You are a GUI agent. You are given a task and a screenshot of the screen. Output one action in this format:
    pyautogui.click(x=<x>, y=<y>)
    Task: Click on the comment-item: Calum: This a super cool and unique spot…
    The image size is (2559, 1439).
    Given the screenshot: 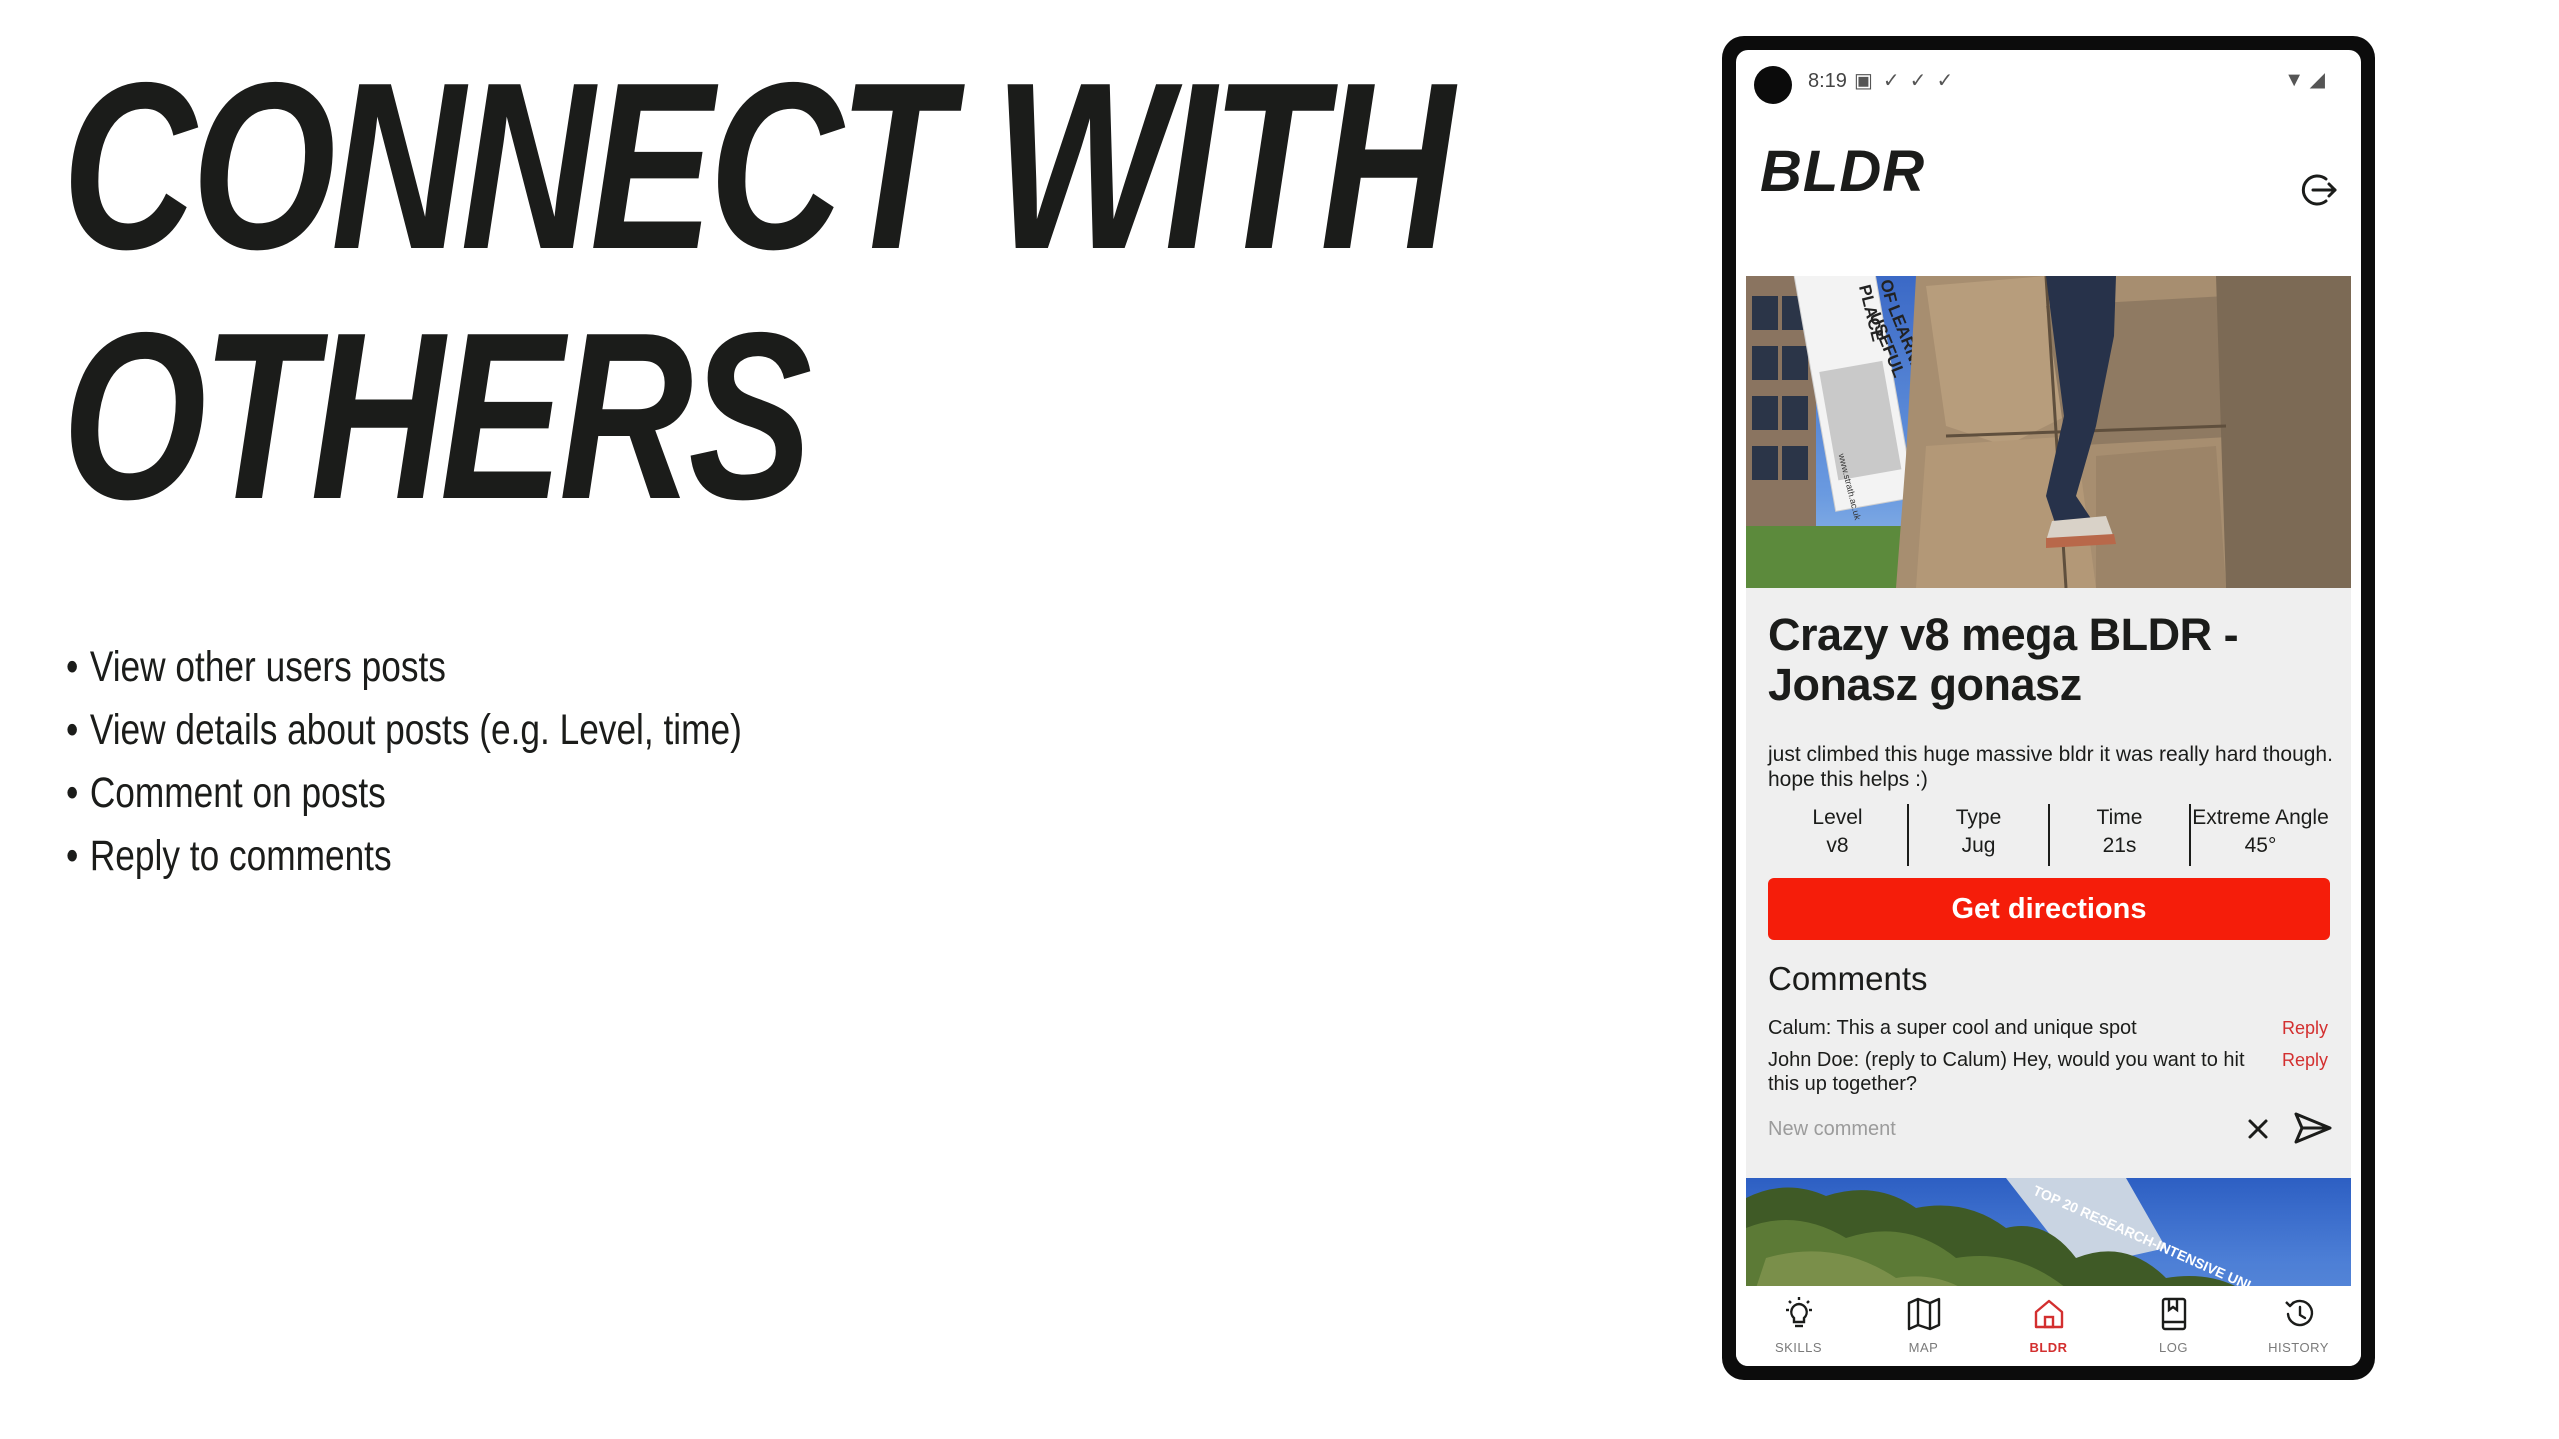 What is the action you would take?
    pyautogui.click(x=2048, y=1028)
    